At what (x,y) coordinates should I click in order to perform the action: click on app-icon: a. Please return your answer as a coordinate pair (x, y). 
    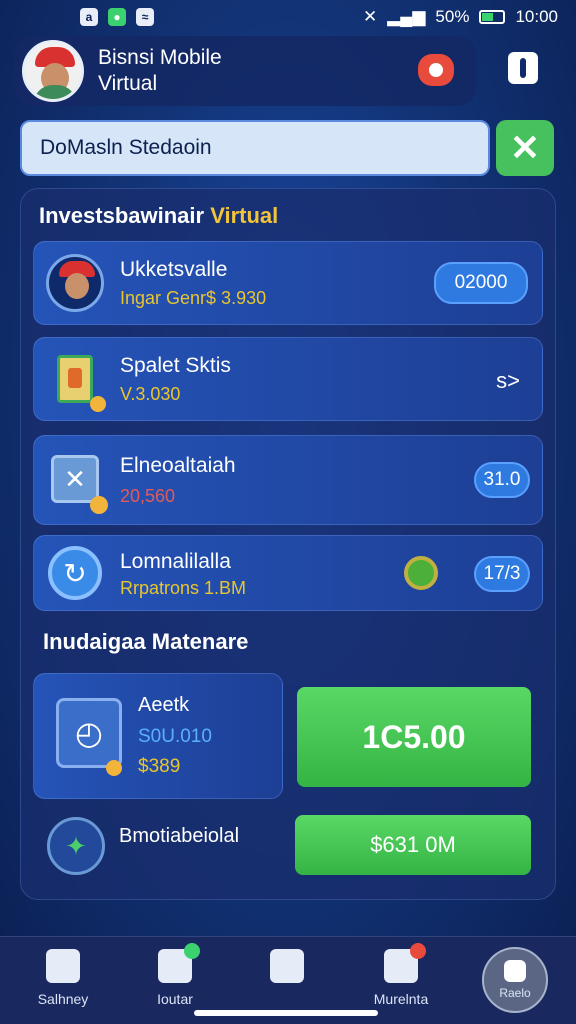
    Looking at the image, I should click on (89, 17).